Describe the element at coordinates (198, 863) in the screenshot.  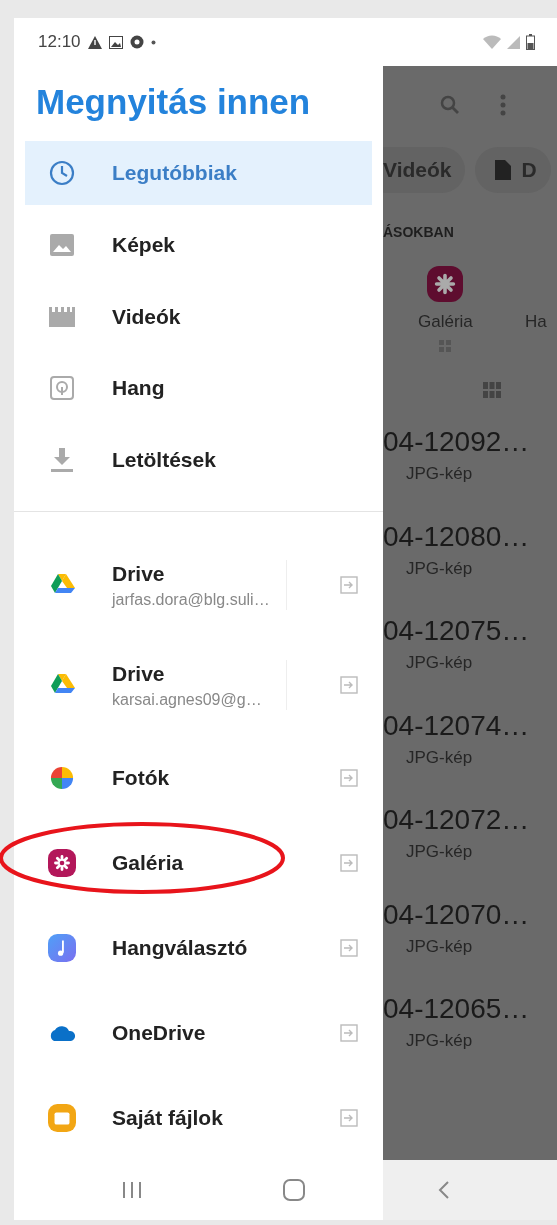
I see `app-item: Galéria` at that location.